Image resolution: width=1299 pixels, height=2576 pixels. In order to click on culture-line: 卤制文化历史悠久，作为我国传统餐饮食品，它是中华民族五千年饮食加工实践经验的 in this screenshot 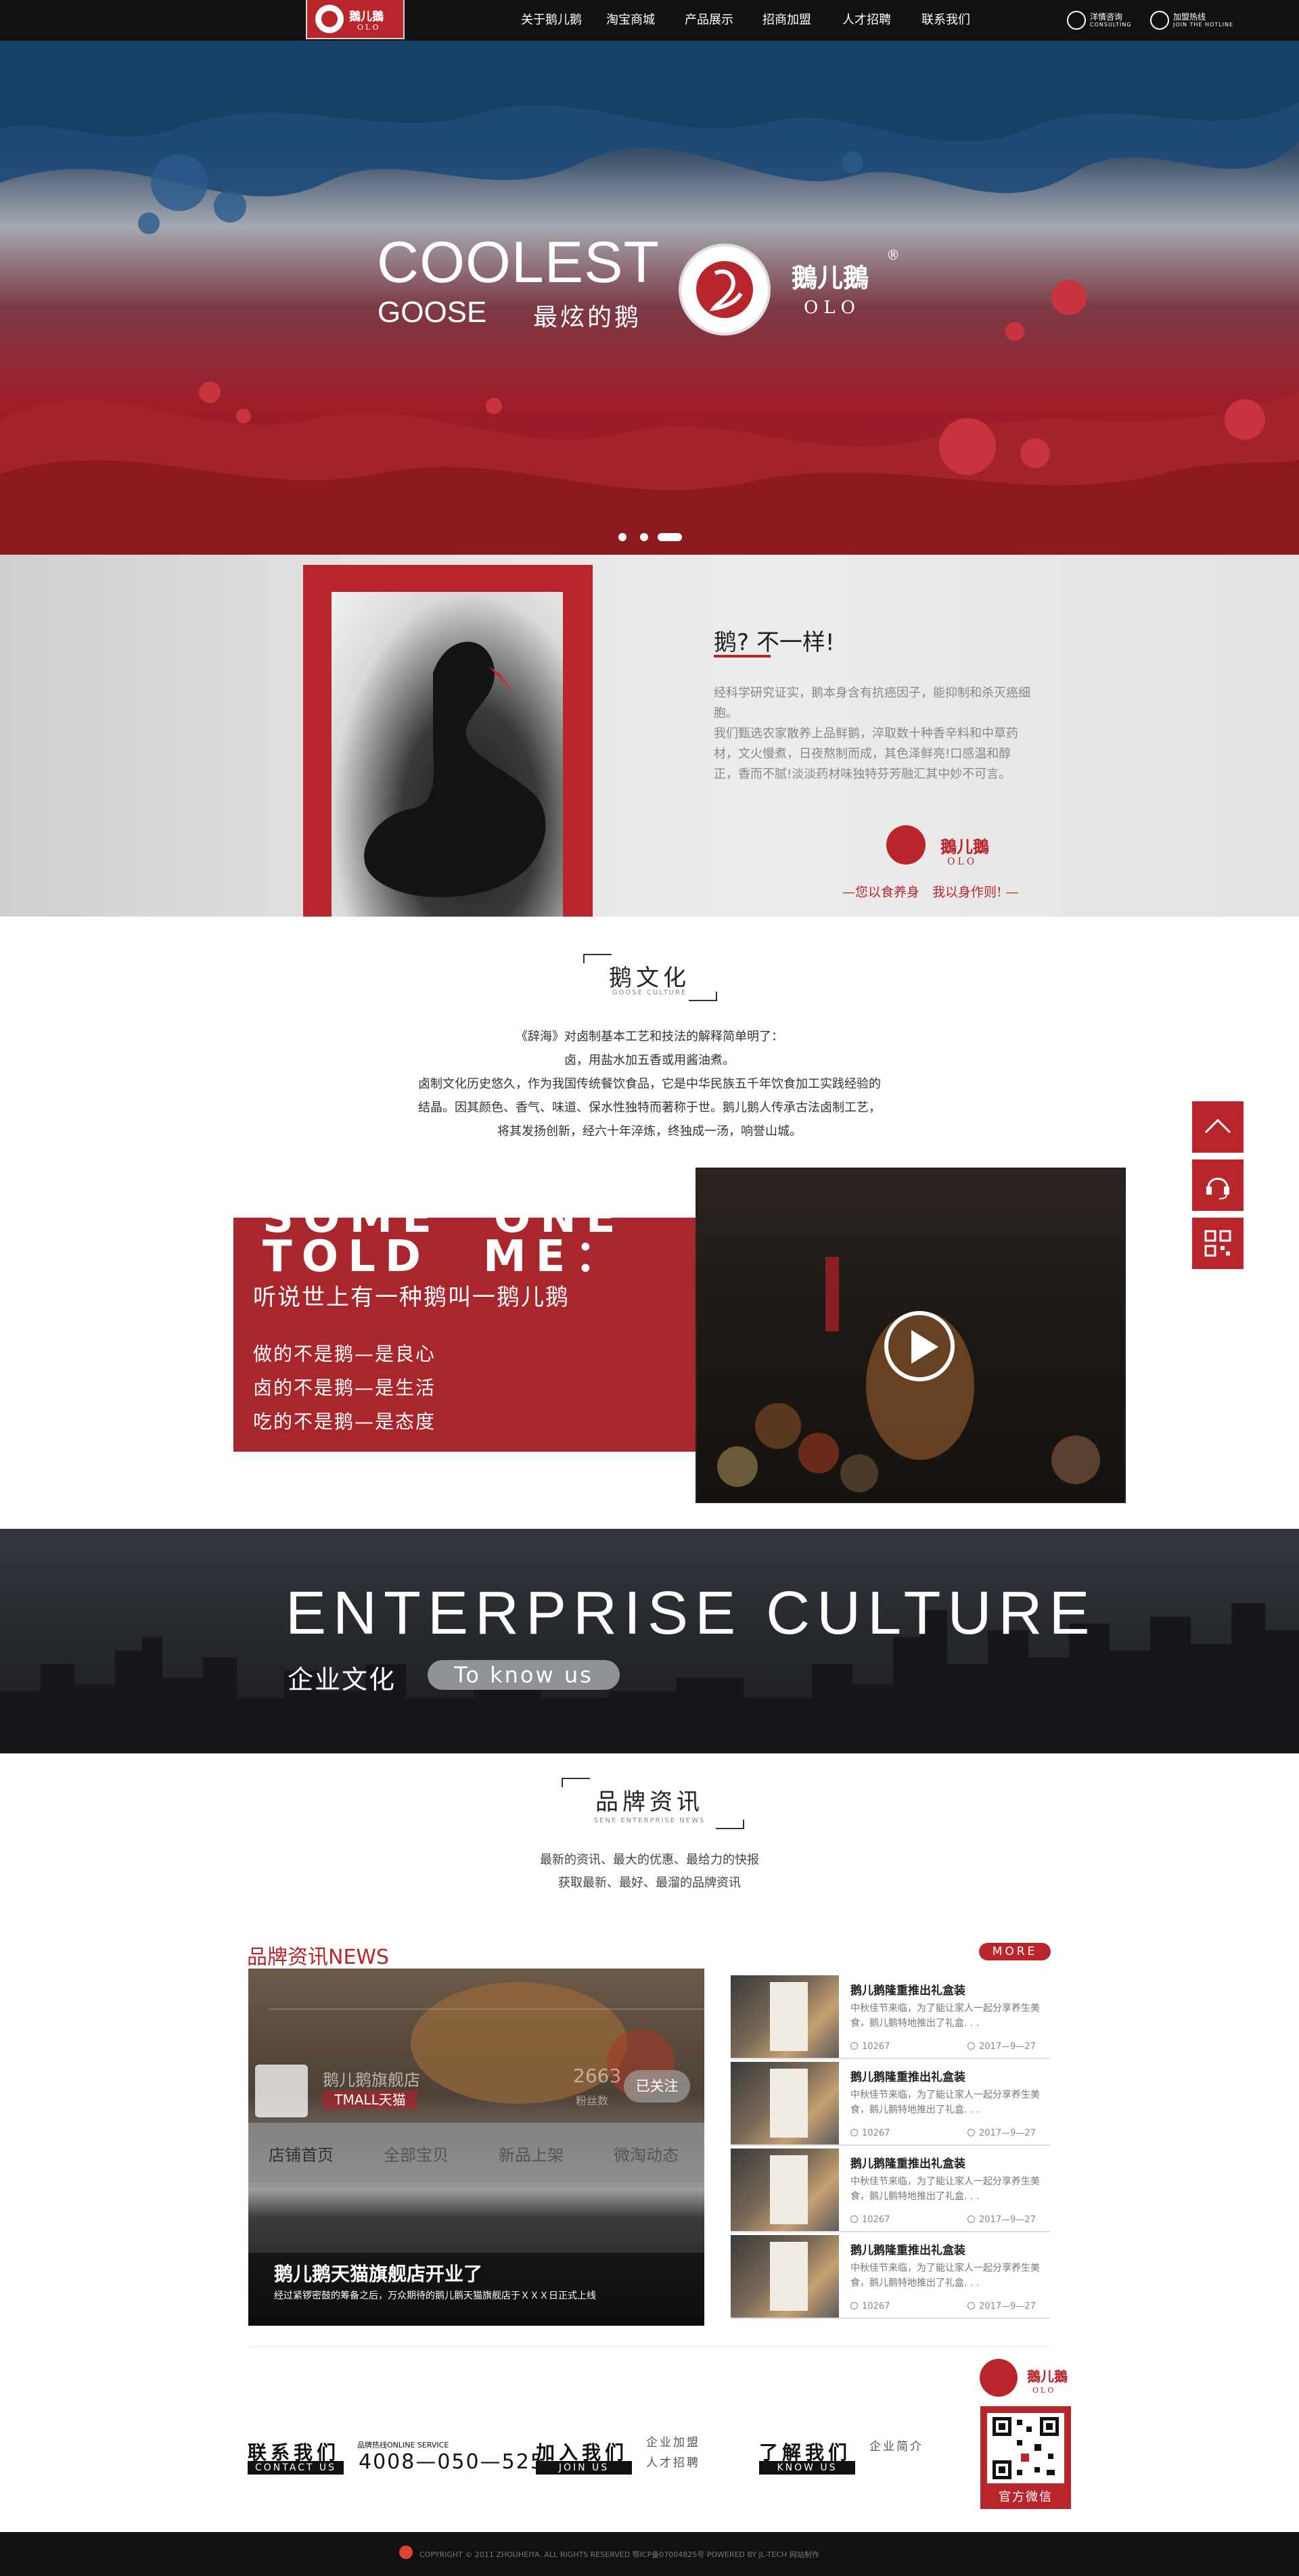, I will do `click(649, 1084)`.